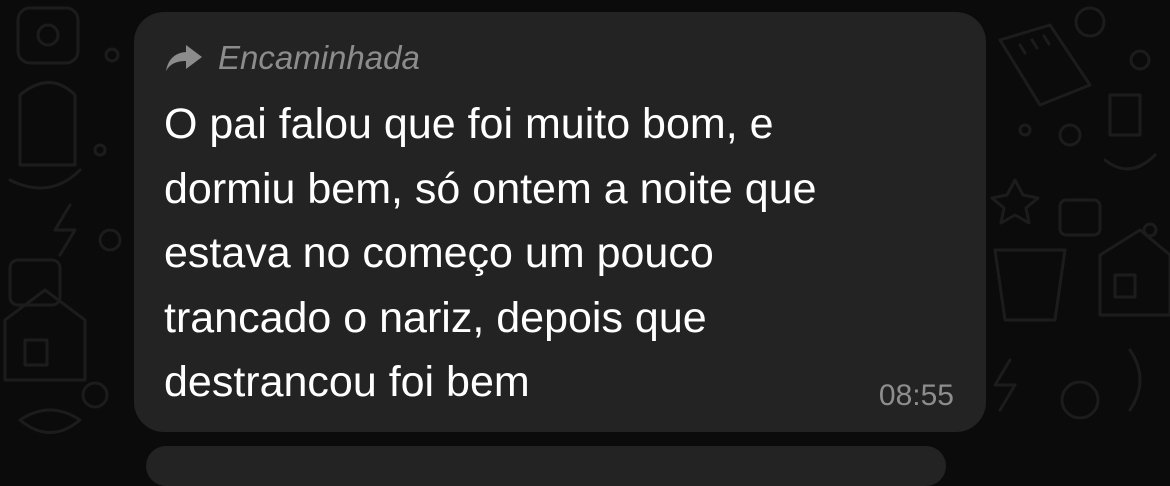 This screenshot has height=486, width=1170. What do you see at coordinates (65, 230) in the screenshot?
I see `lightning-doodle-icon` at bounding box center [65, 230].